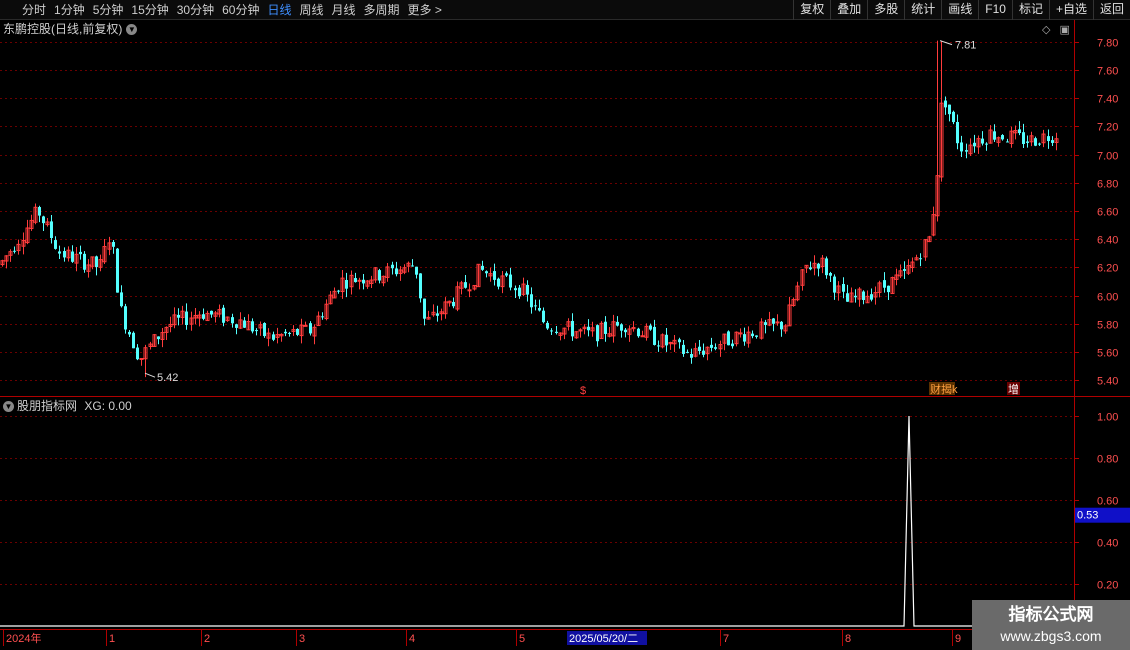 The width and height of the screenshot is (1130, 650). I want to click on tab-15min: 15分钟, so click(149, 10).